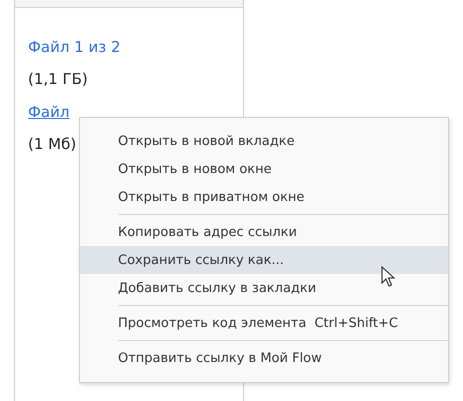 The height and width of the screenshot is (401, 463). I want to click on menu-item: Отправить ссылку в Мой Flow, so click(264, 358).